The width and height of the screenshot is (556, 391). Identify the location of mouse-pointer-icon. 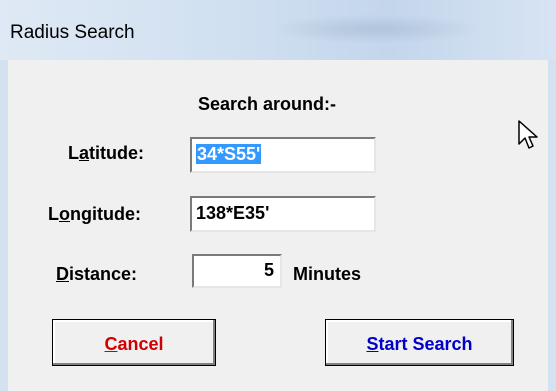
(528, 134).